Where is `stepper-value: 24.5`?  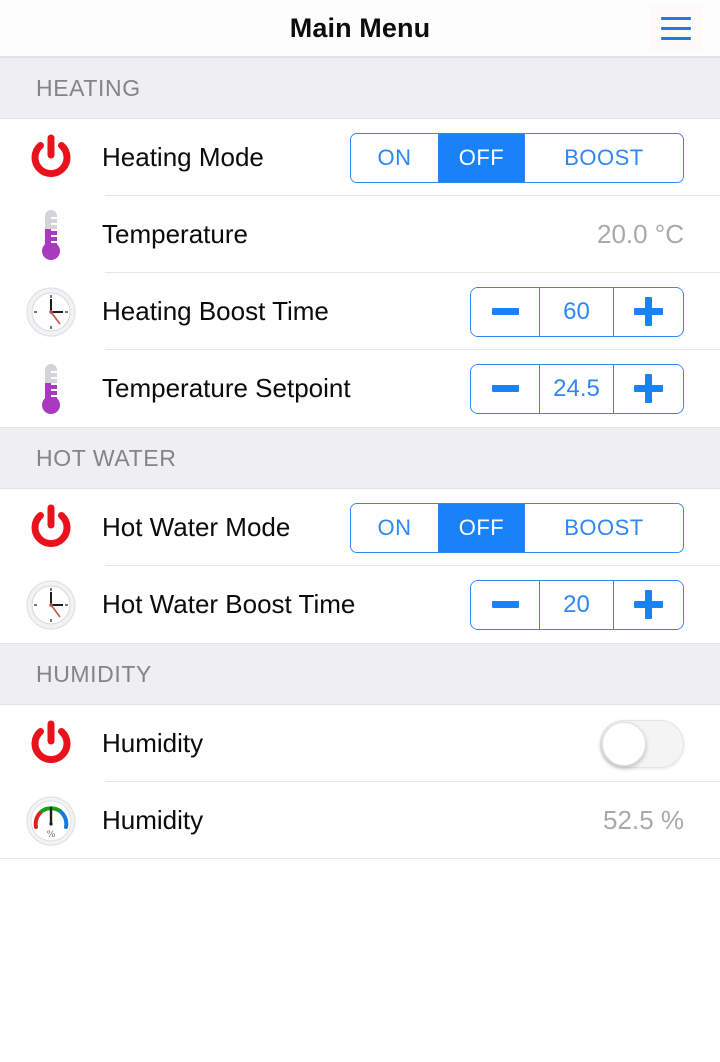
stepper-value: 24.5 is located at coordinates (577, 388).